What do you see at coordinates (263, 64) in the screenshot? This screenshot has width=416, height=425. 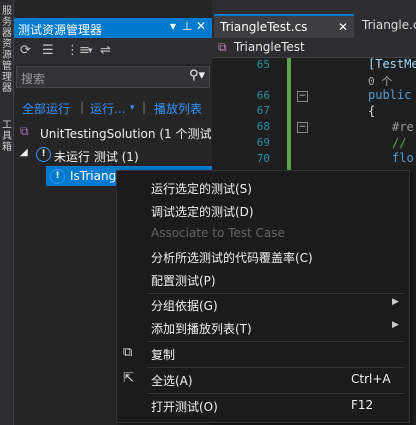 I see `line-number: 65` at bounding box center [263, 64].